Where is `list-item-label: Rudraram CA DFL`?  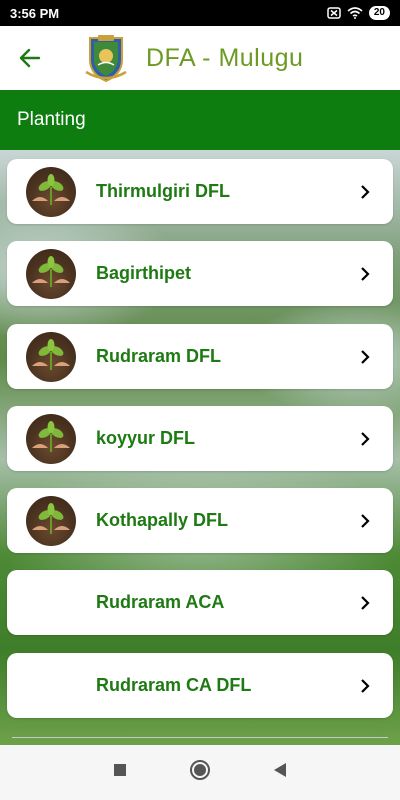
list-item-label: Rudraram CA DFL is located at coordinates (174, 685).